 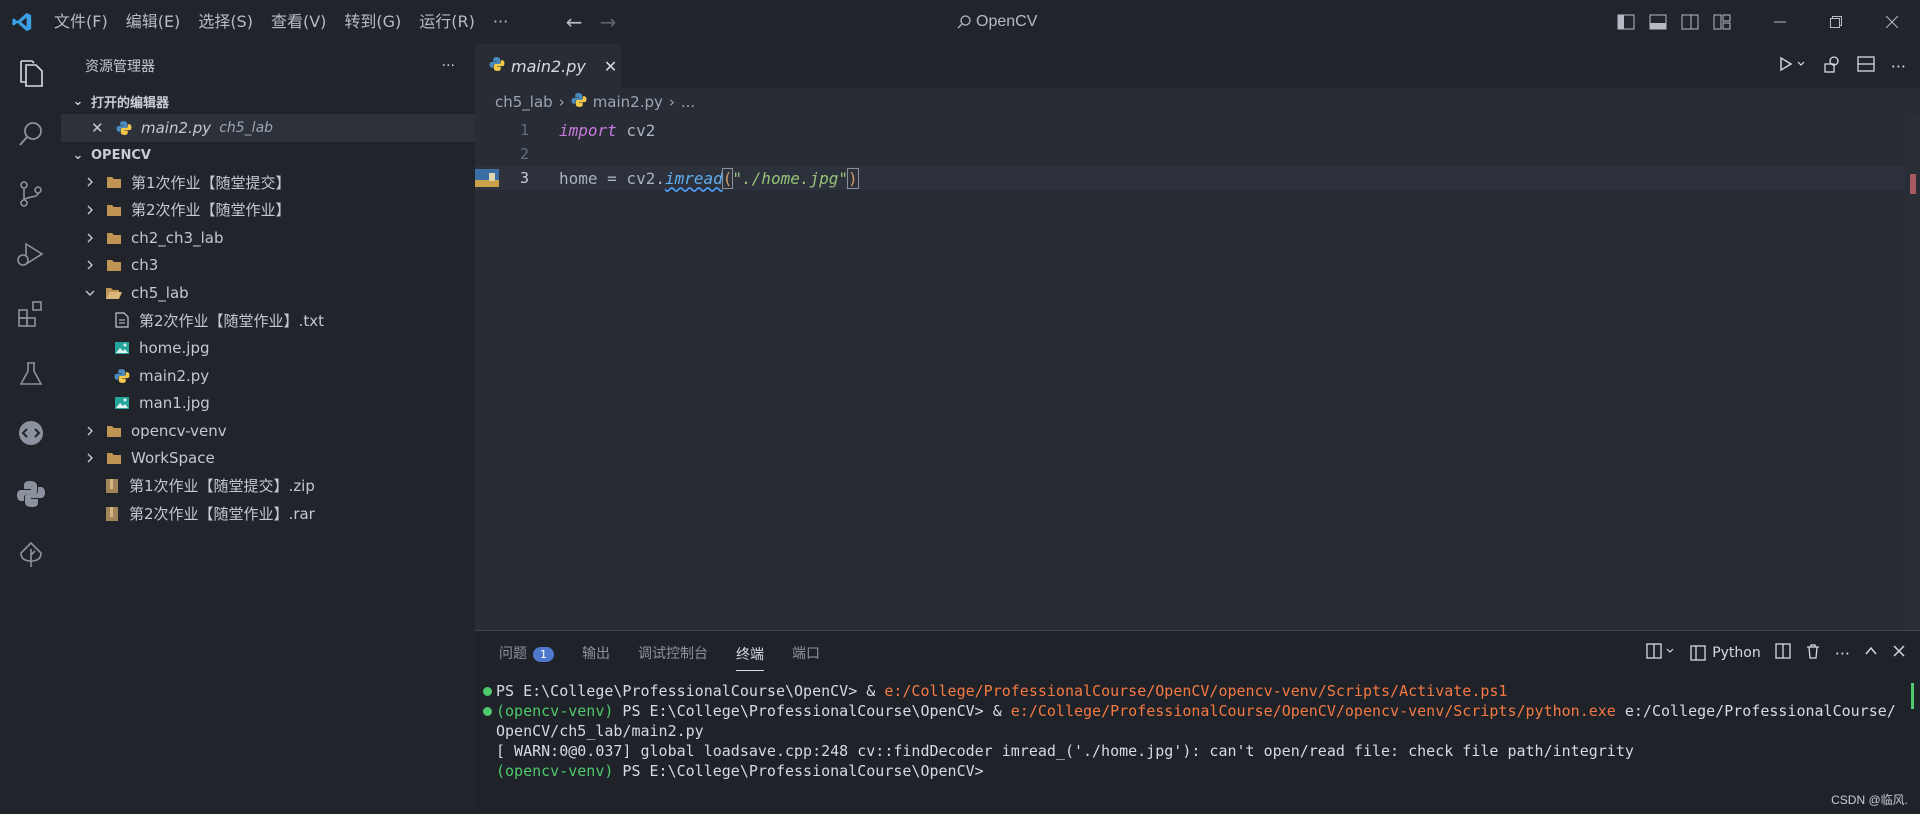 I want to click on minimize-icon, so click(x=1780, y=22).